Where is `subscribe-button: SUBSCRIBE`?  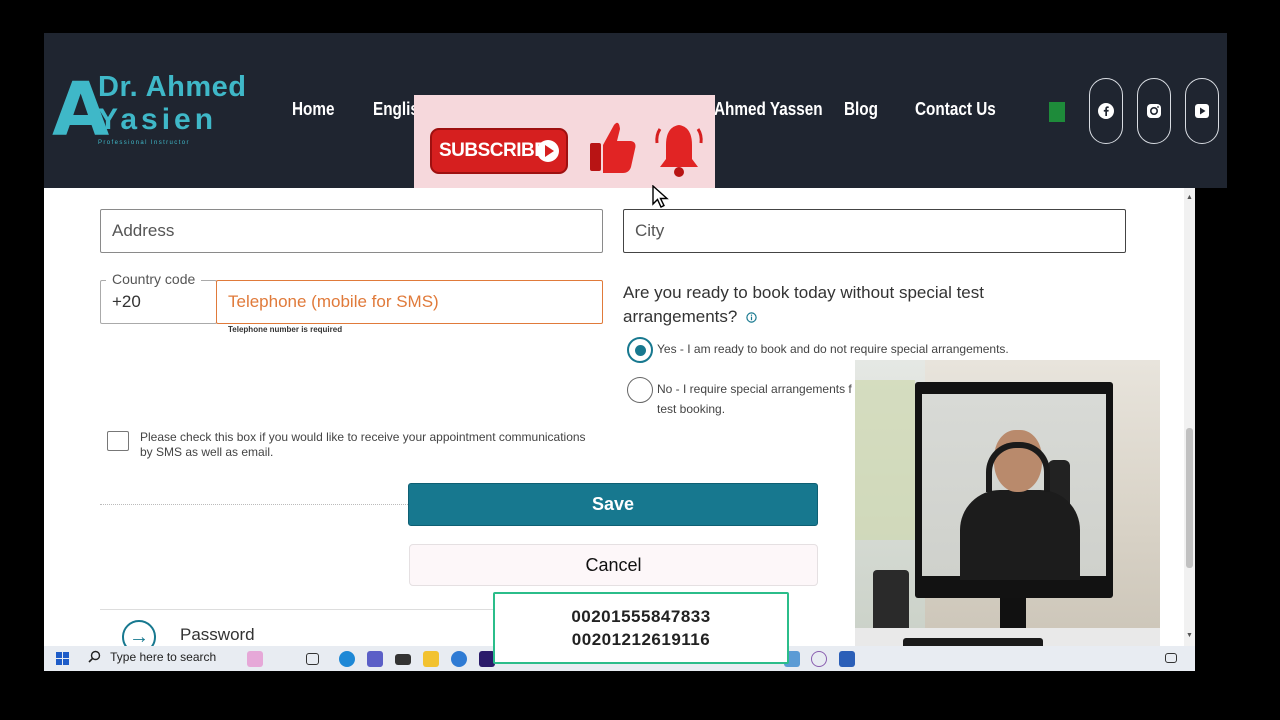
subscribe-button: SUBSCRIBE is located at coordinates (499, 151).